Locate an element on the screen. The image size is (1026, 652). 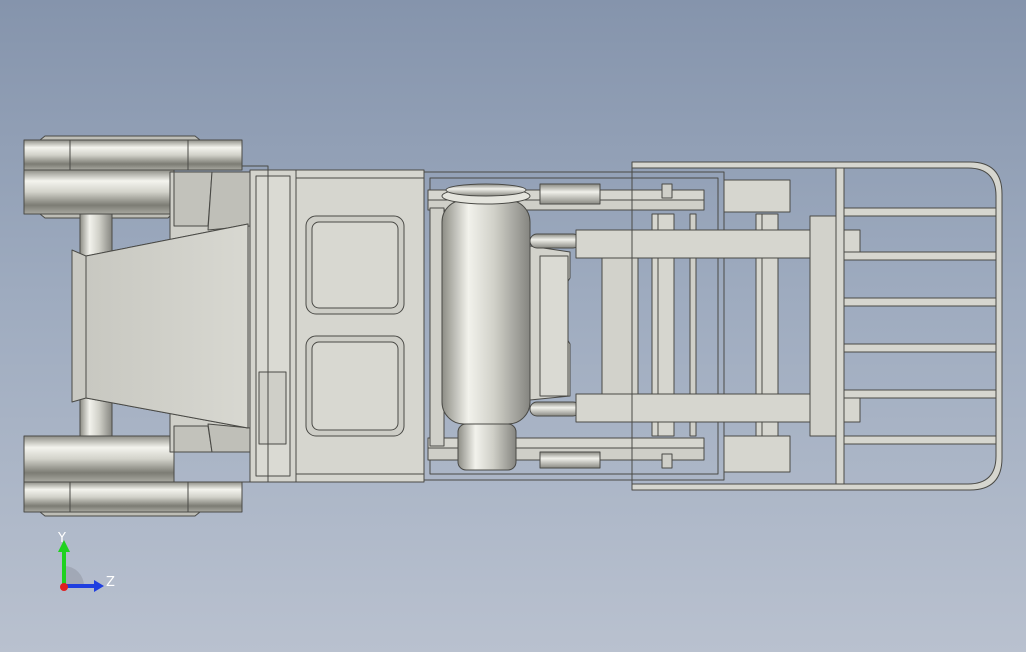
lift-cylinder-rod is located at coordinates (487, 447).